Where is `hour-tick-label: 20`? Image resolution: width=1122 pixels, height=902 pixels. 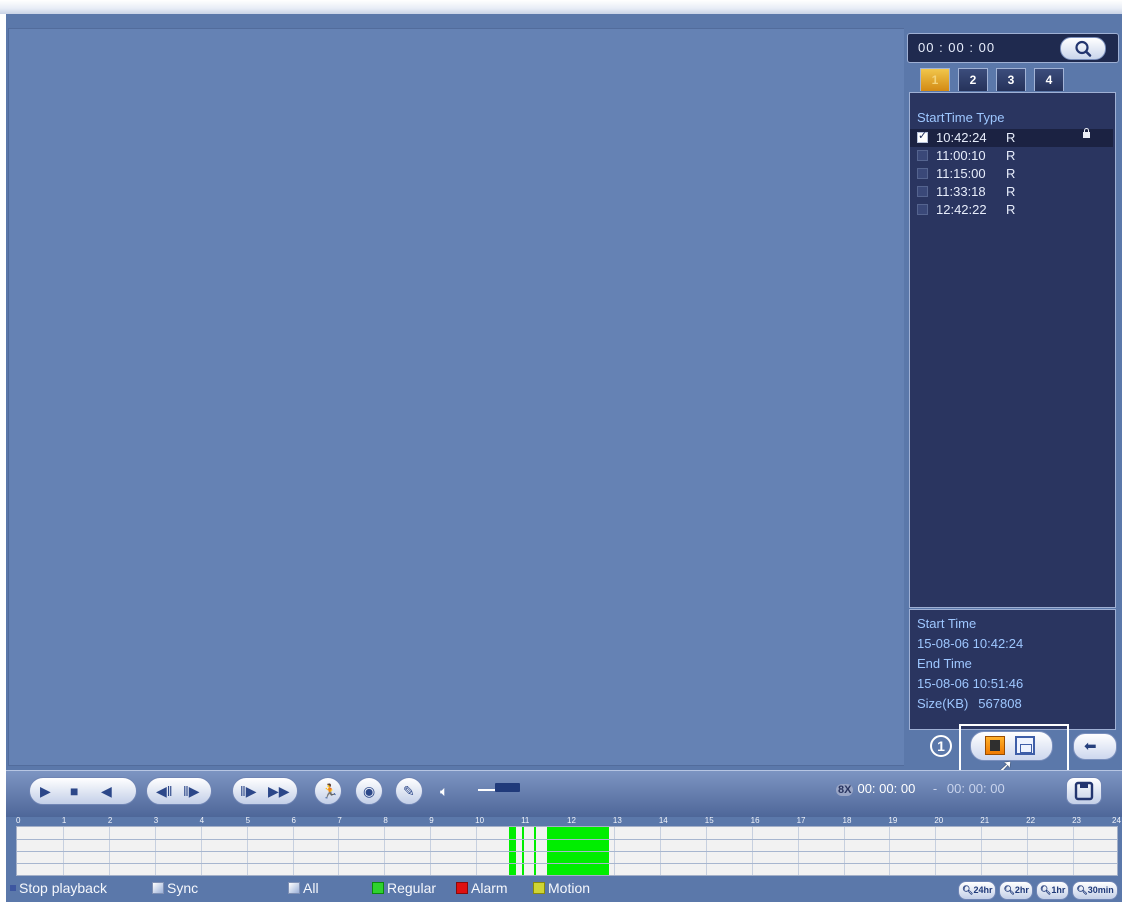 hour-tick-label: 20 is located at coordinates (939, 820).